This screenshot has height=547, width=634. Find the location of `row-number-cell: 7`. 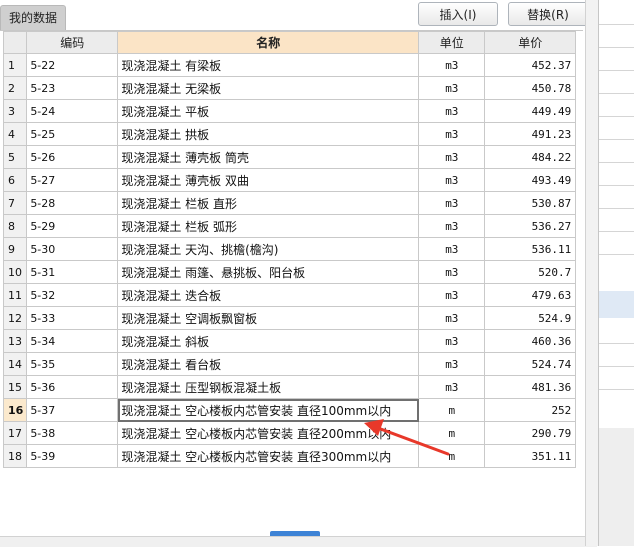

row-number-cell: 7 is located at coordinates (15, 203).